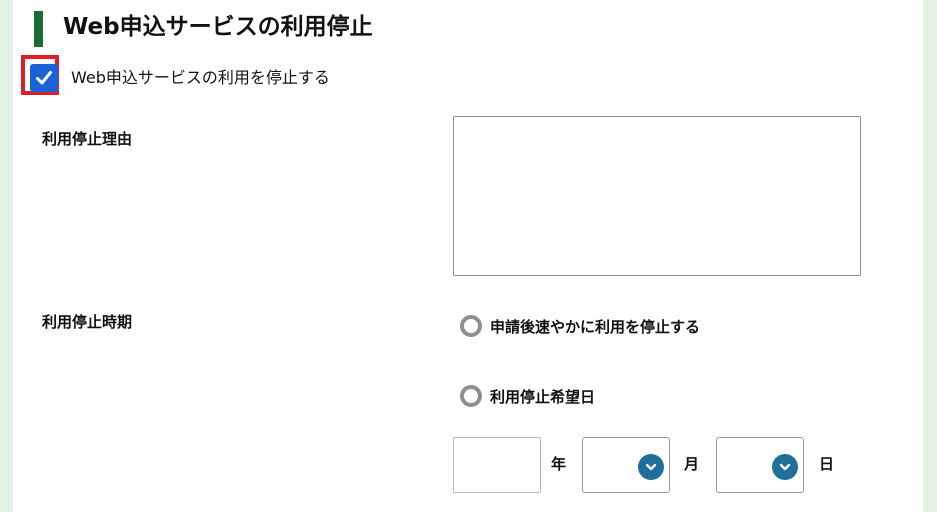  What do you see at coordinates (200, 78) in the screenshot?
I see `stop-service-checkbox-label: Web申込サービスの利用を停止する` at bounding box center [200, 78].